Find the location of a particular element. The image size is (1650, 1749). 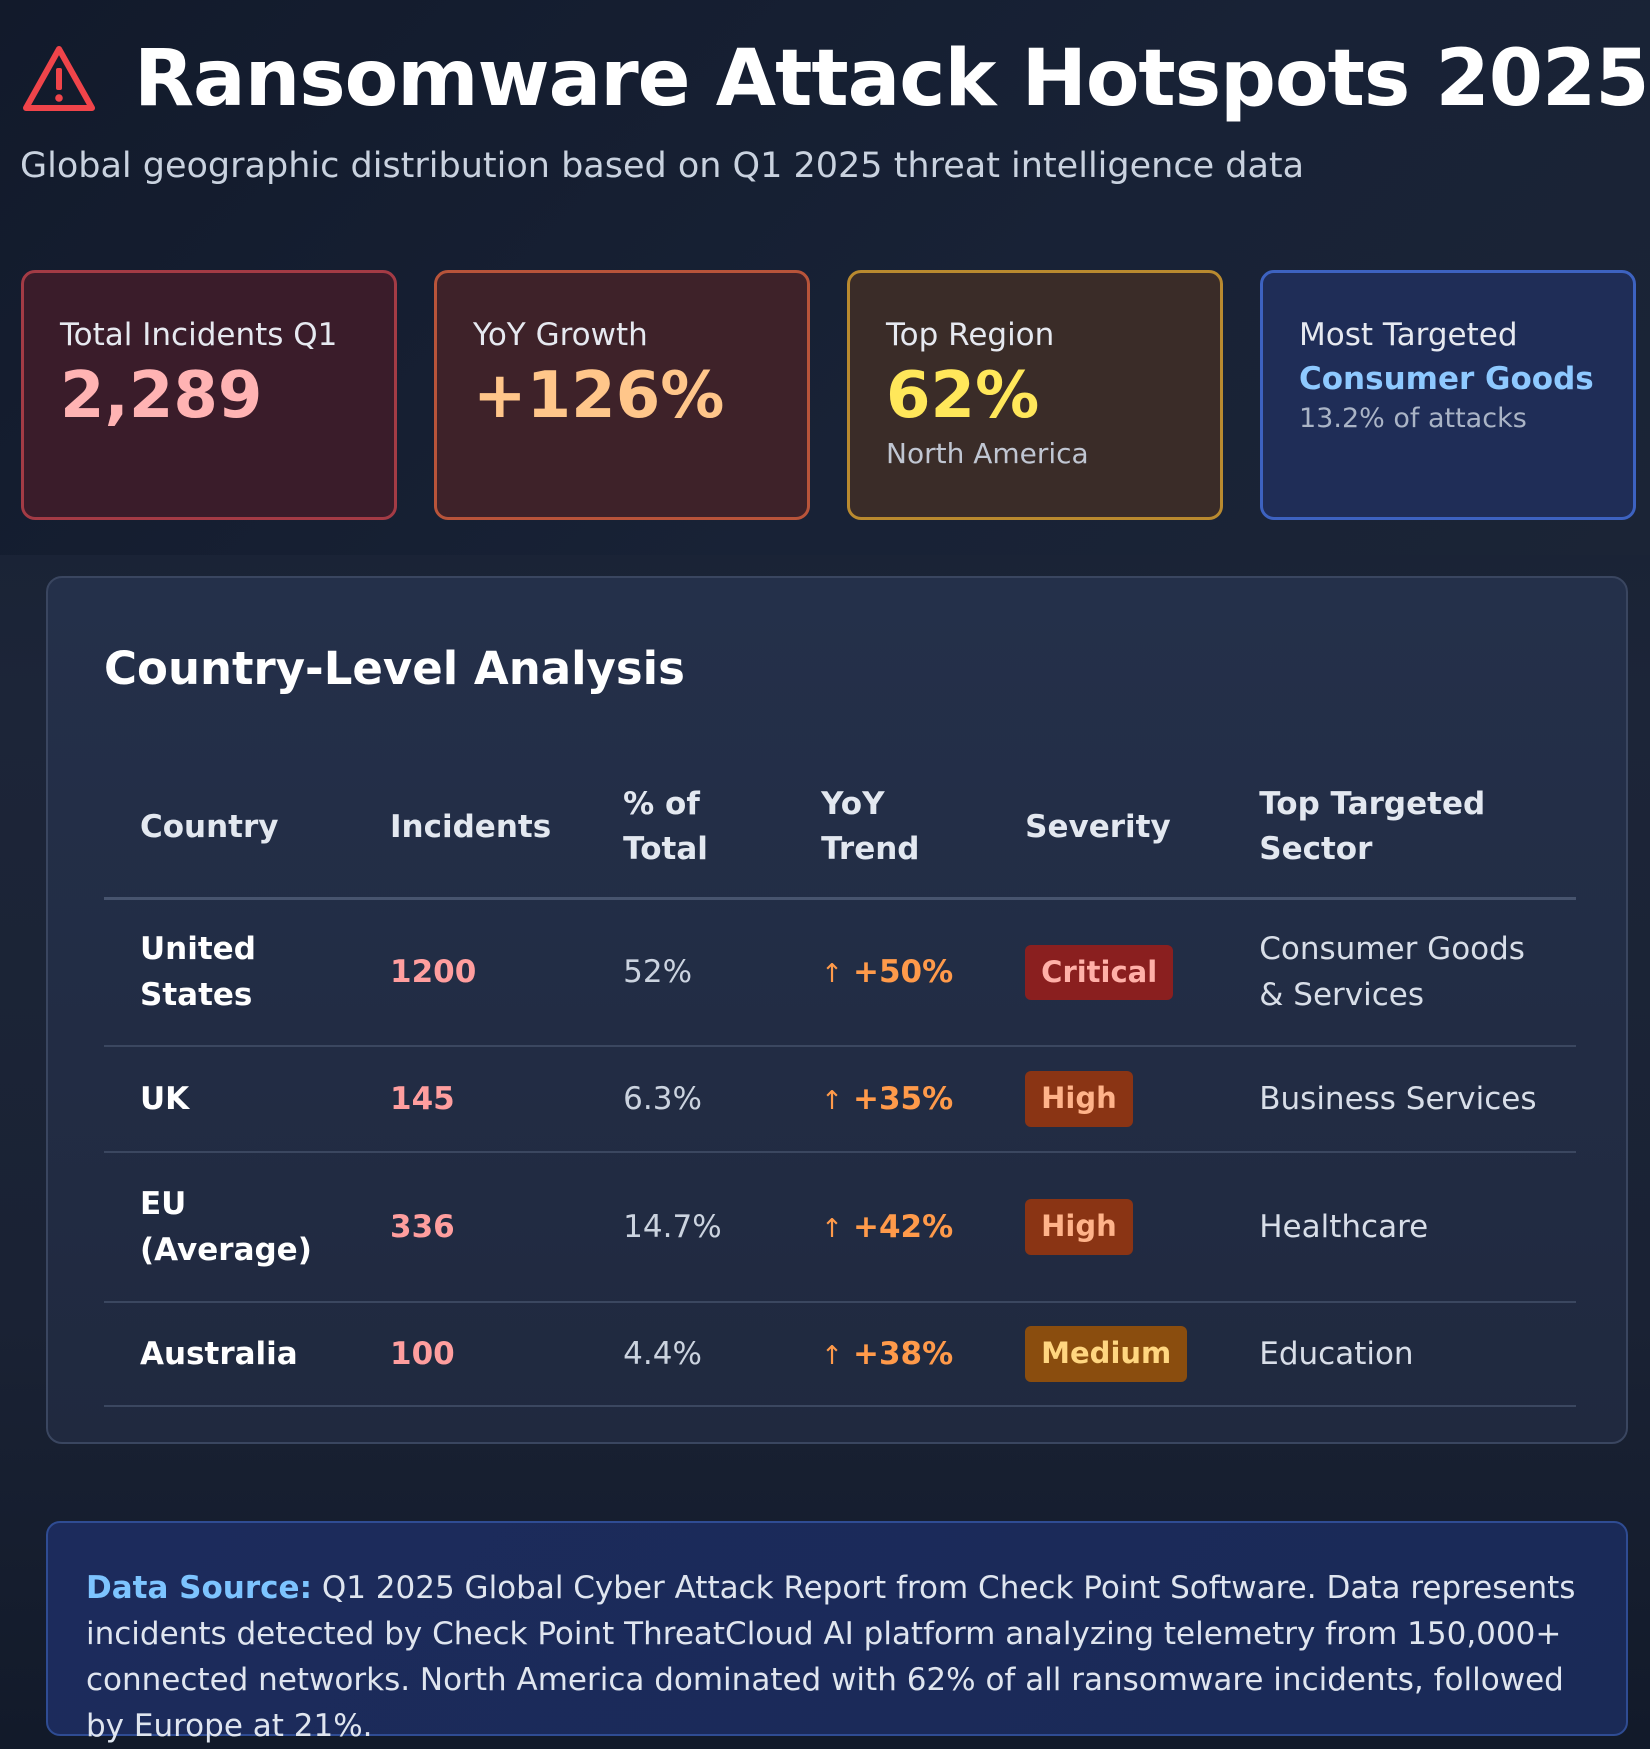

cell-incidents: 1200 is located at coordinates (471, 972).